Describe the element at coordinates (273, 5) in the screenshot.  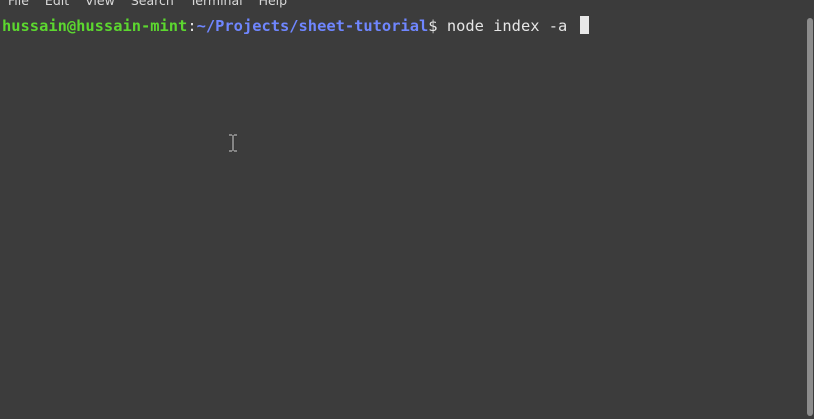
I see `menu-help: Help` at that location.